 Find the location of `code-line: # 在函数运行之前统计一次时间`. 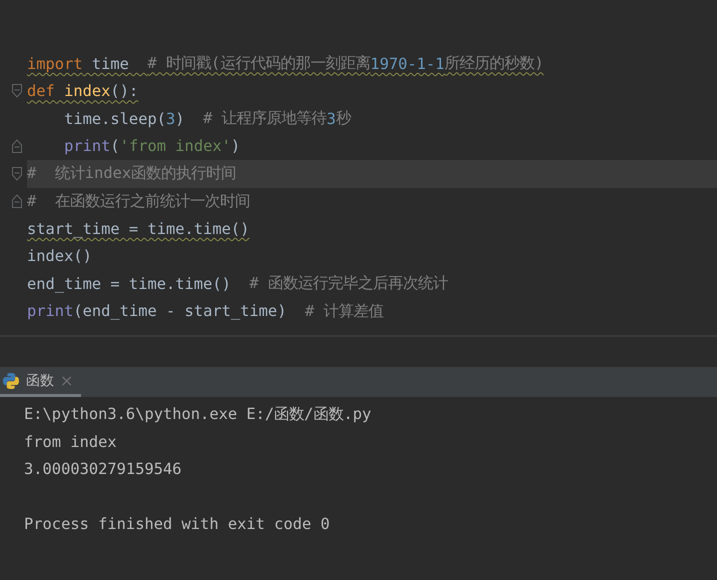

code-line: # 在函数运行之前统计一次时间 is located at coordinates (139, 201).